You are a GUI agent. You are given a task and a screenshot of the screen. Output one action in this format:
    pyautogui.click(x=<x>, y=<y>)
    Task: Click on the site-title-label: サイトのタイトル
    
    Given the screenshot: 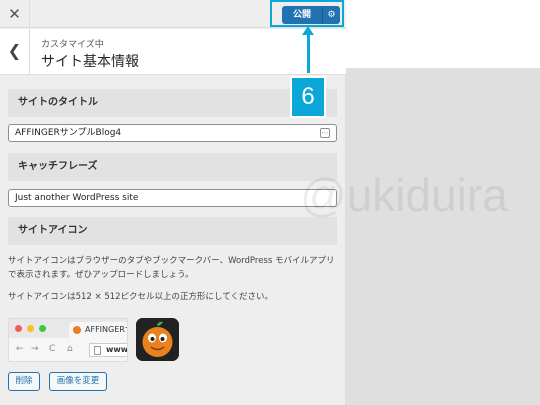 What is the action you would take?
    pyautogui.click(x=172, y=103)
    